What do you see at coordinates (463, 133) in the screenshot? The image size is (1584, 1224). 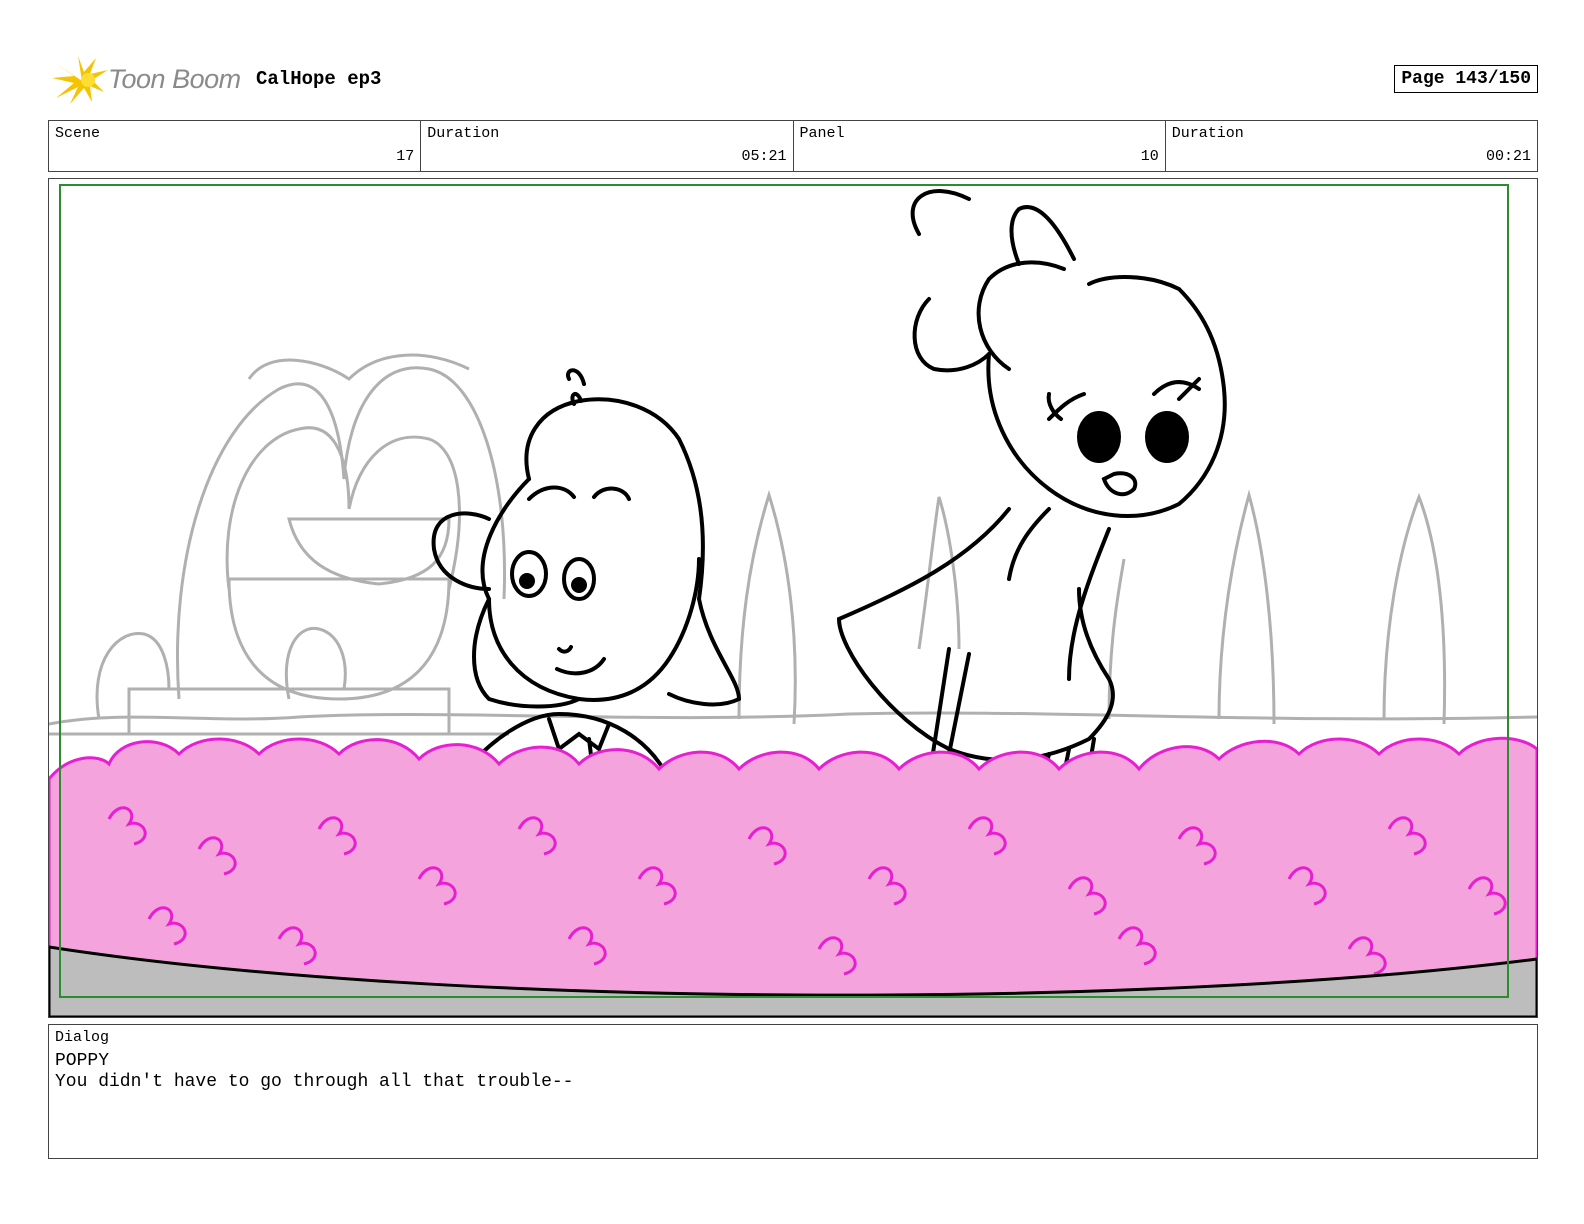 I see `scene-duration-label: Duration` at bounding box center [463, 133].